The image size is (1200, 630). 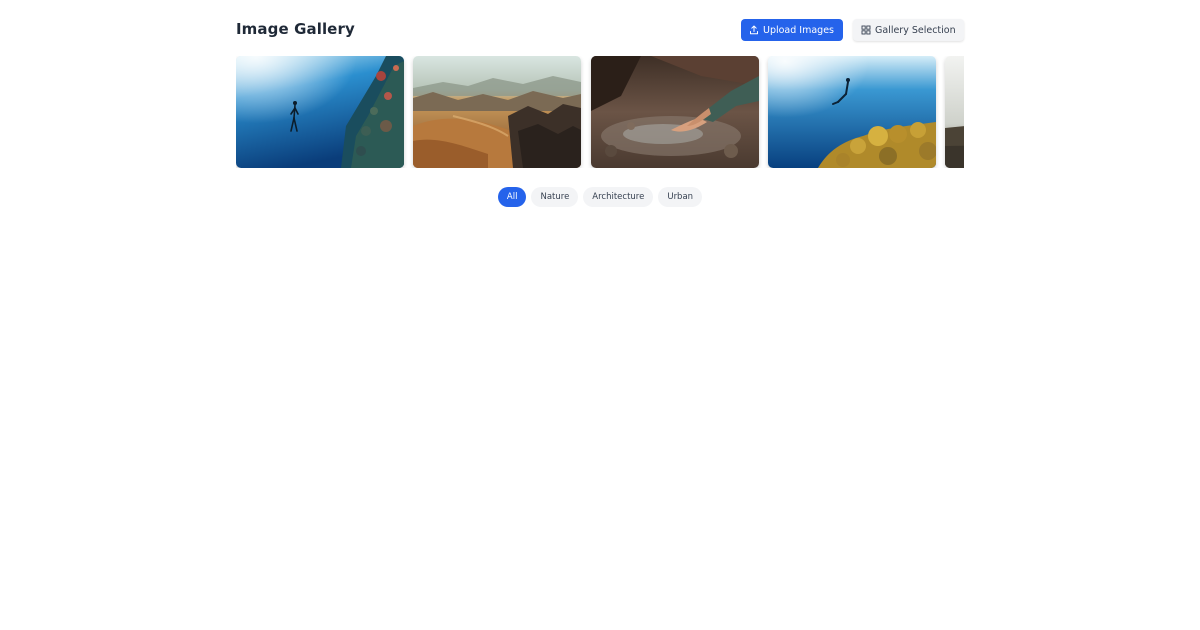 I want to click on filter-urban: Urban, so click(x=680, y=197).